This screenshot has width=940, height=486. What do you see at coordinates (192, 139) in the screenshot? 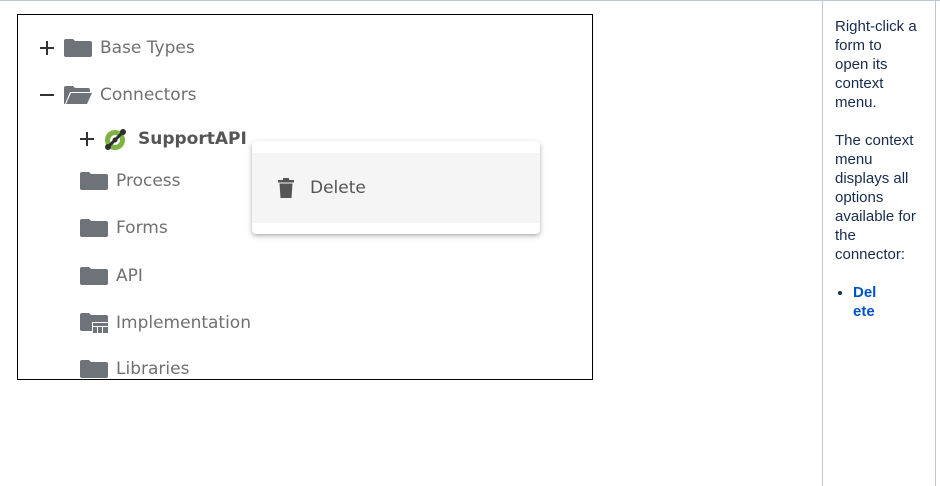
I see `tree-item-label: SupportAPI` at bounding box center [192, 139].